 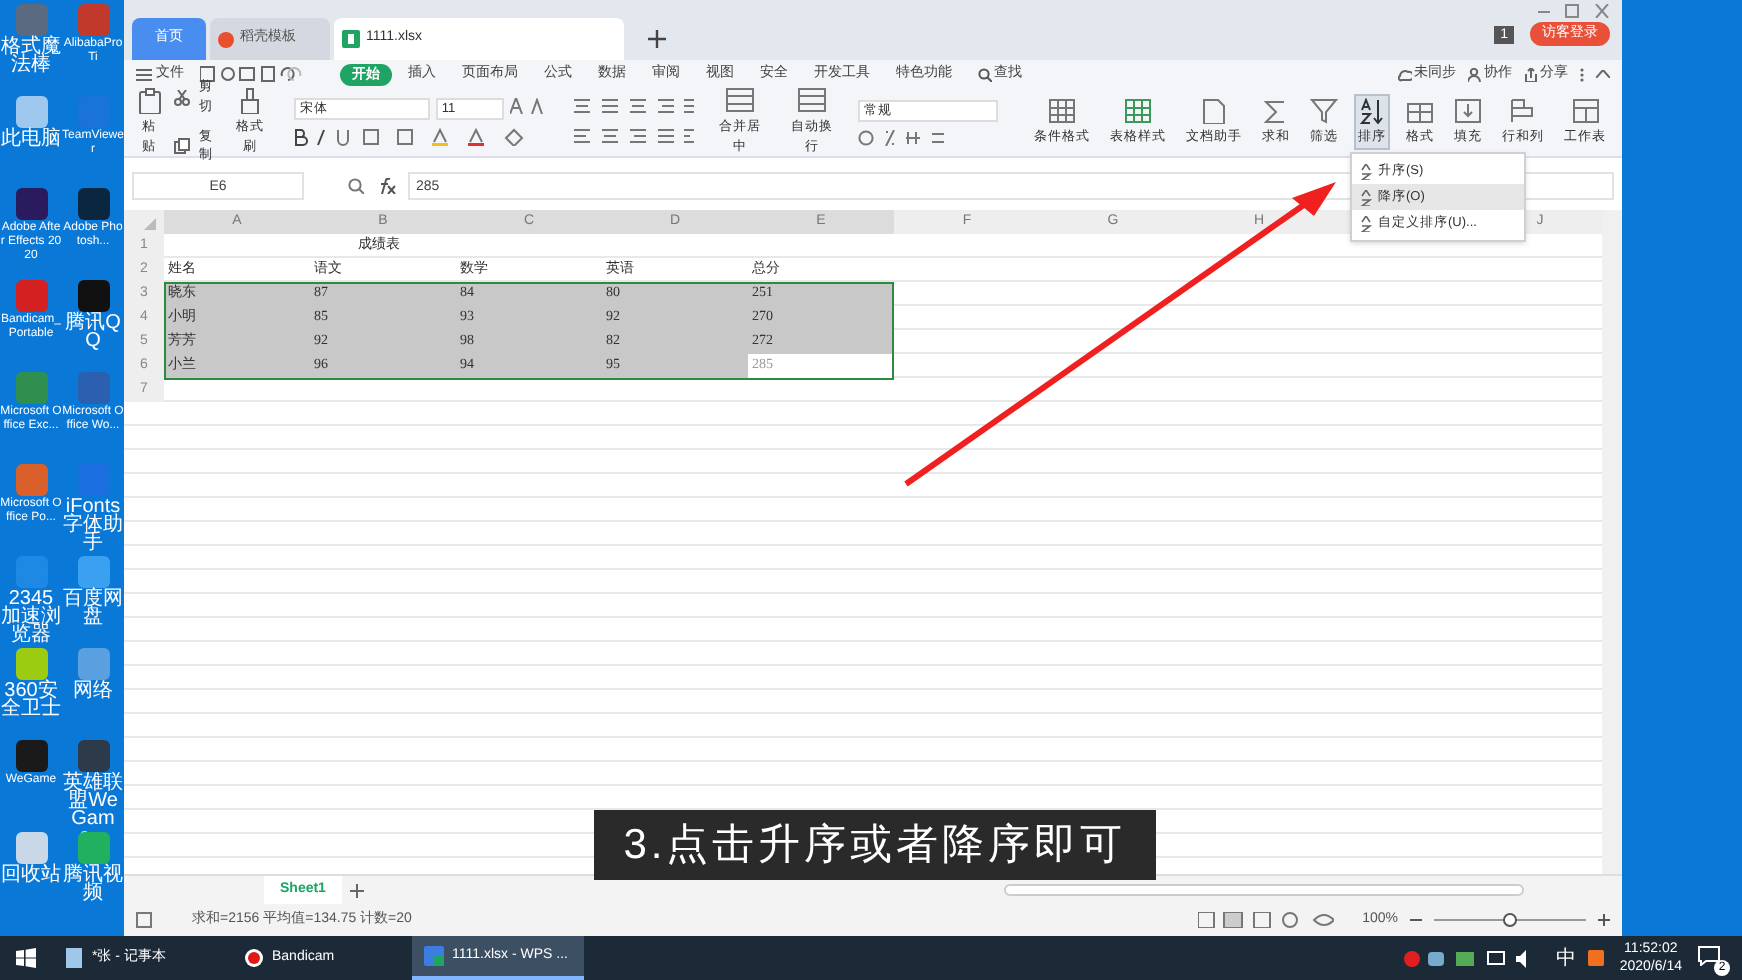 I want to click on icon-label: 格式魔法棒, so click(x=31, y=56).